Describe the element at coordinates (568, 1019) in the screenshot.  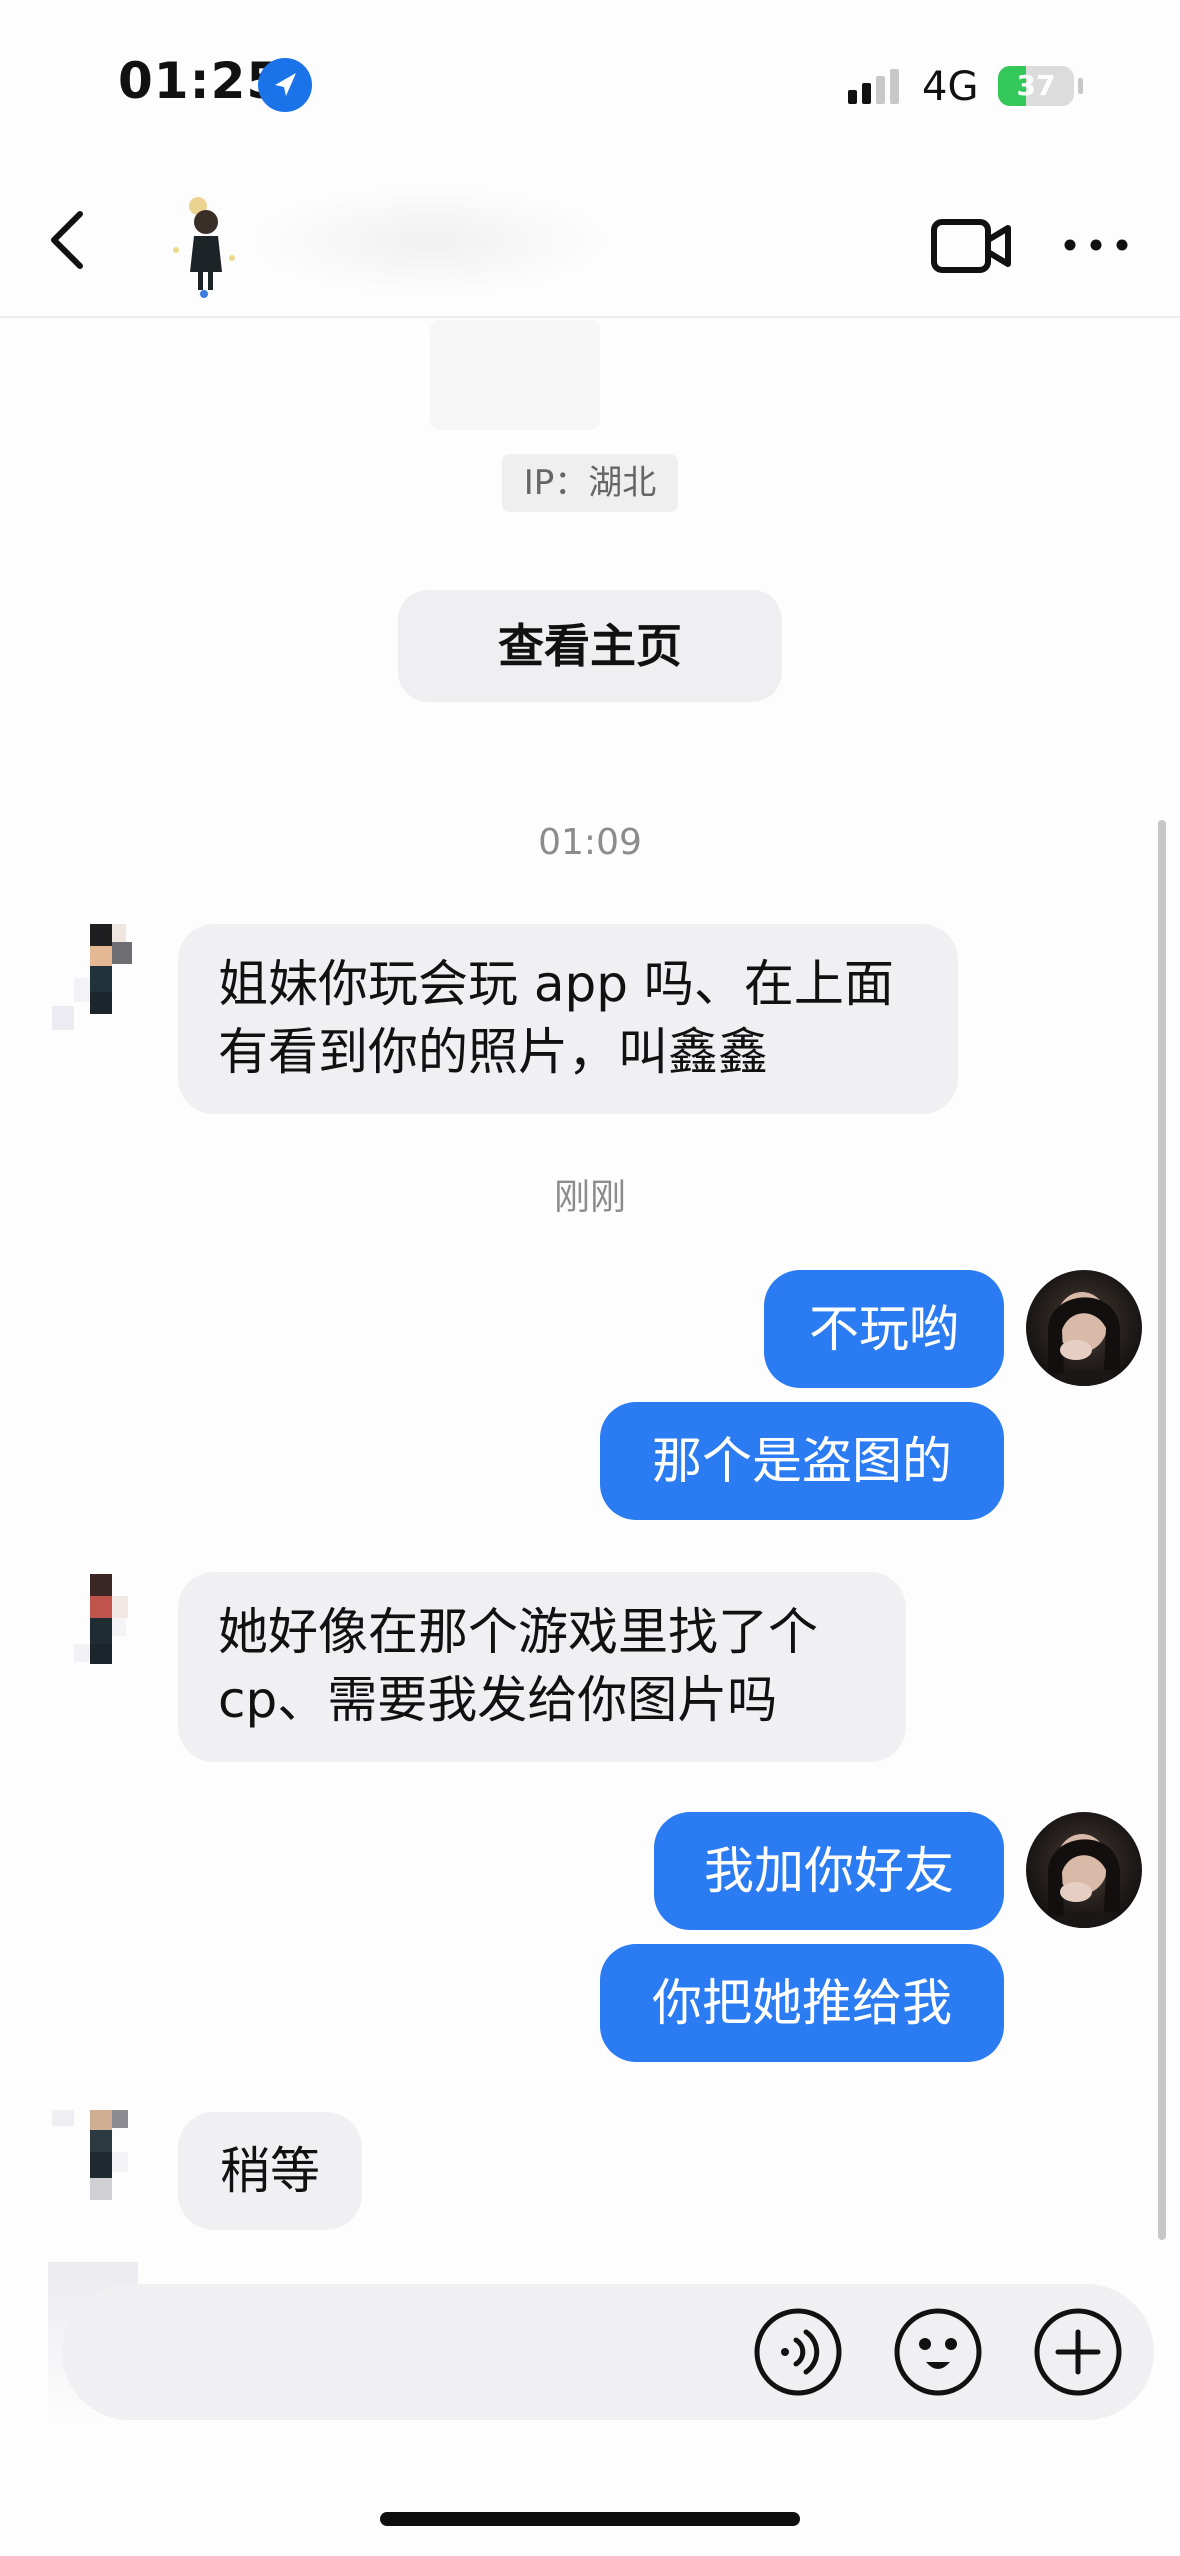
I see `incoming-message-bubble: 姐妹你玩会玩 app 吗、在上面 有看到你的照片，叫鑫鑫` at that location.